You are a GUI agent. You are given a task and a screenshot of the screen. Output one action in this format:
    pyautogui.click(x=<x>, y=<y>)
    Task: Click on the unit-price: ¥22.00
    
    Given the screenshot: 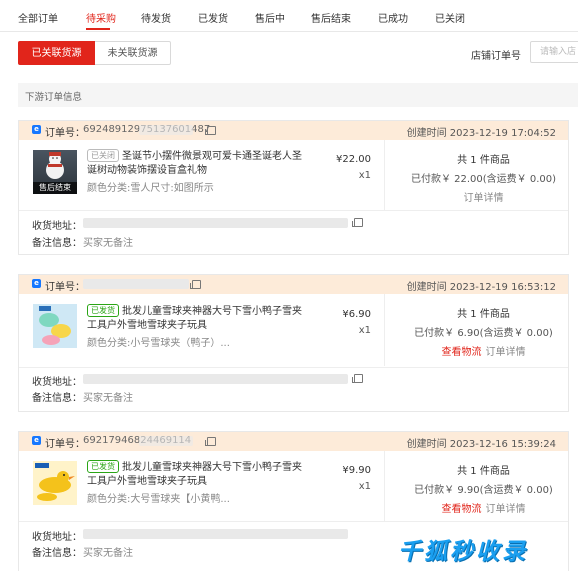 What is the action you would take?
    pyautogui.click(x=353, y=159)
    